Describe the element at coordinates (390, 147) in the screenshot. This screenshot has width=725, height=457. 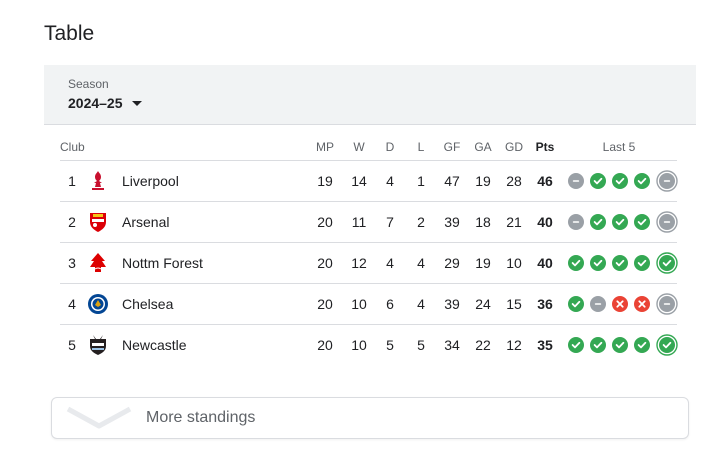
I see `header-d: D` at that location.